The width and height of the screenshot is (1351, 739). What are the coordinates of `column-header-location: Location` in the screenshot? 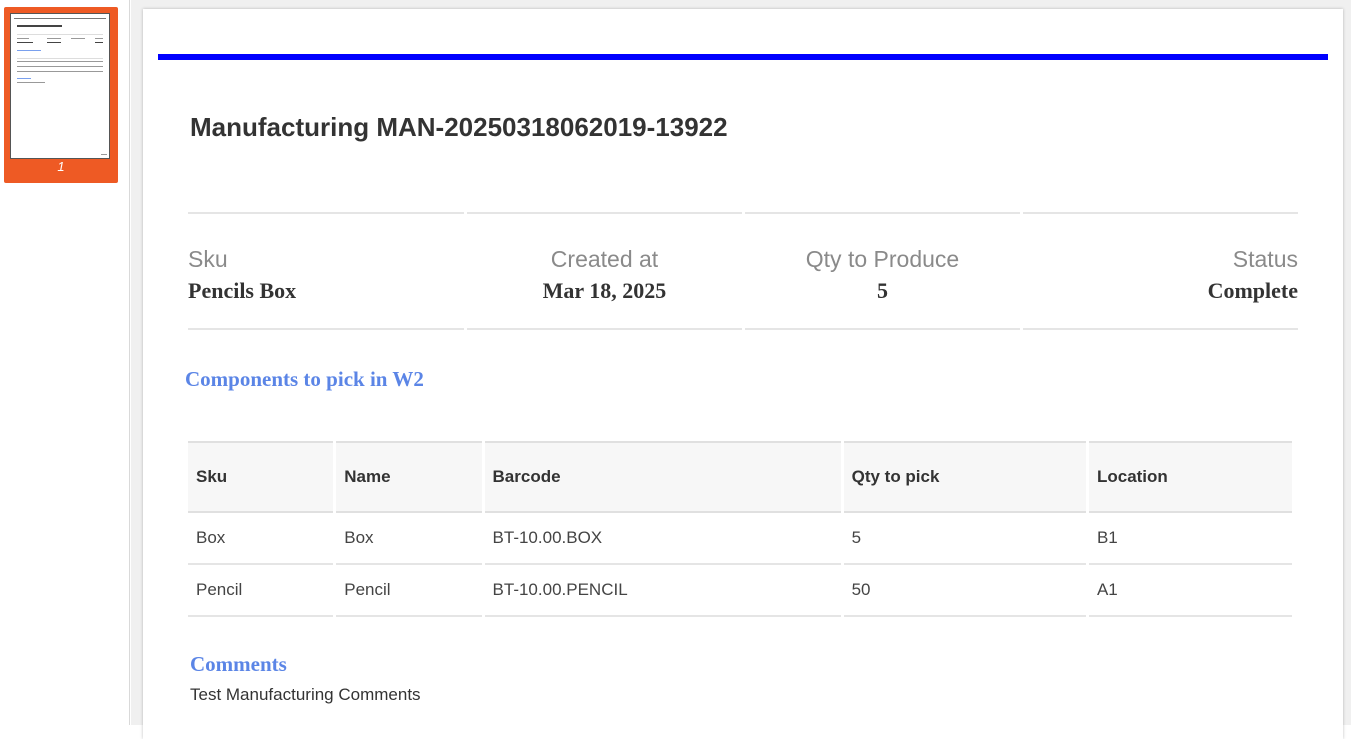 It's located at (1190, 477).